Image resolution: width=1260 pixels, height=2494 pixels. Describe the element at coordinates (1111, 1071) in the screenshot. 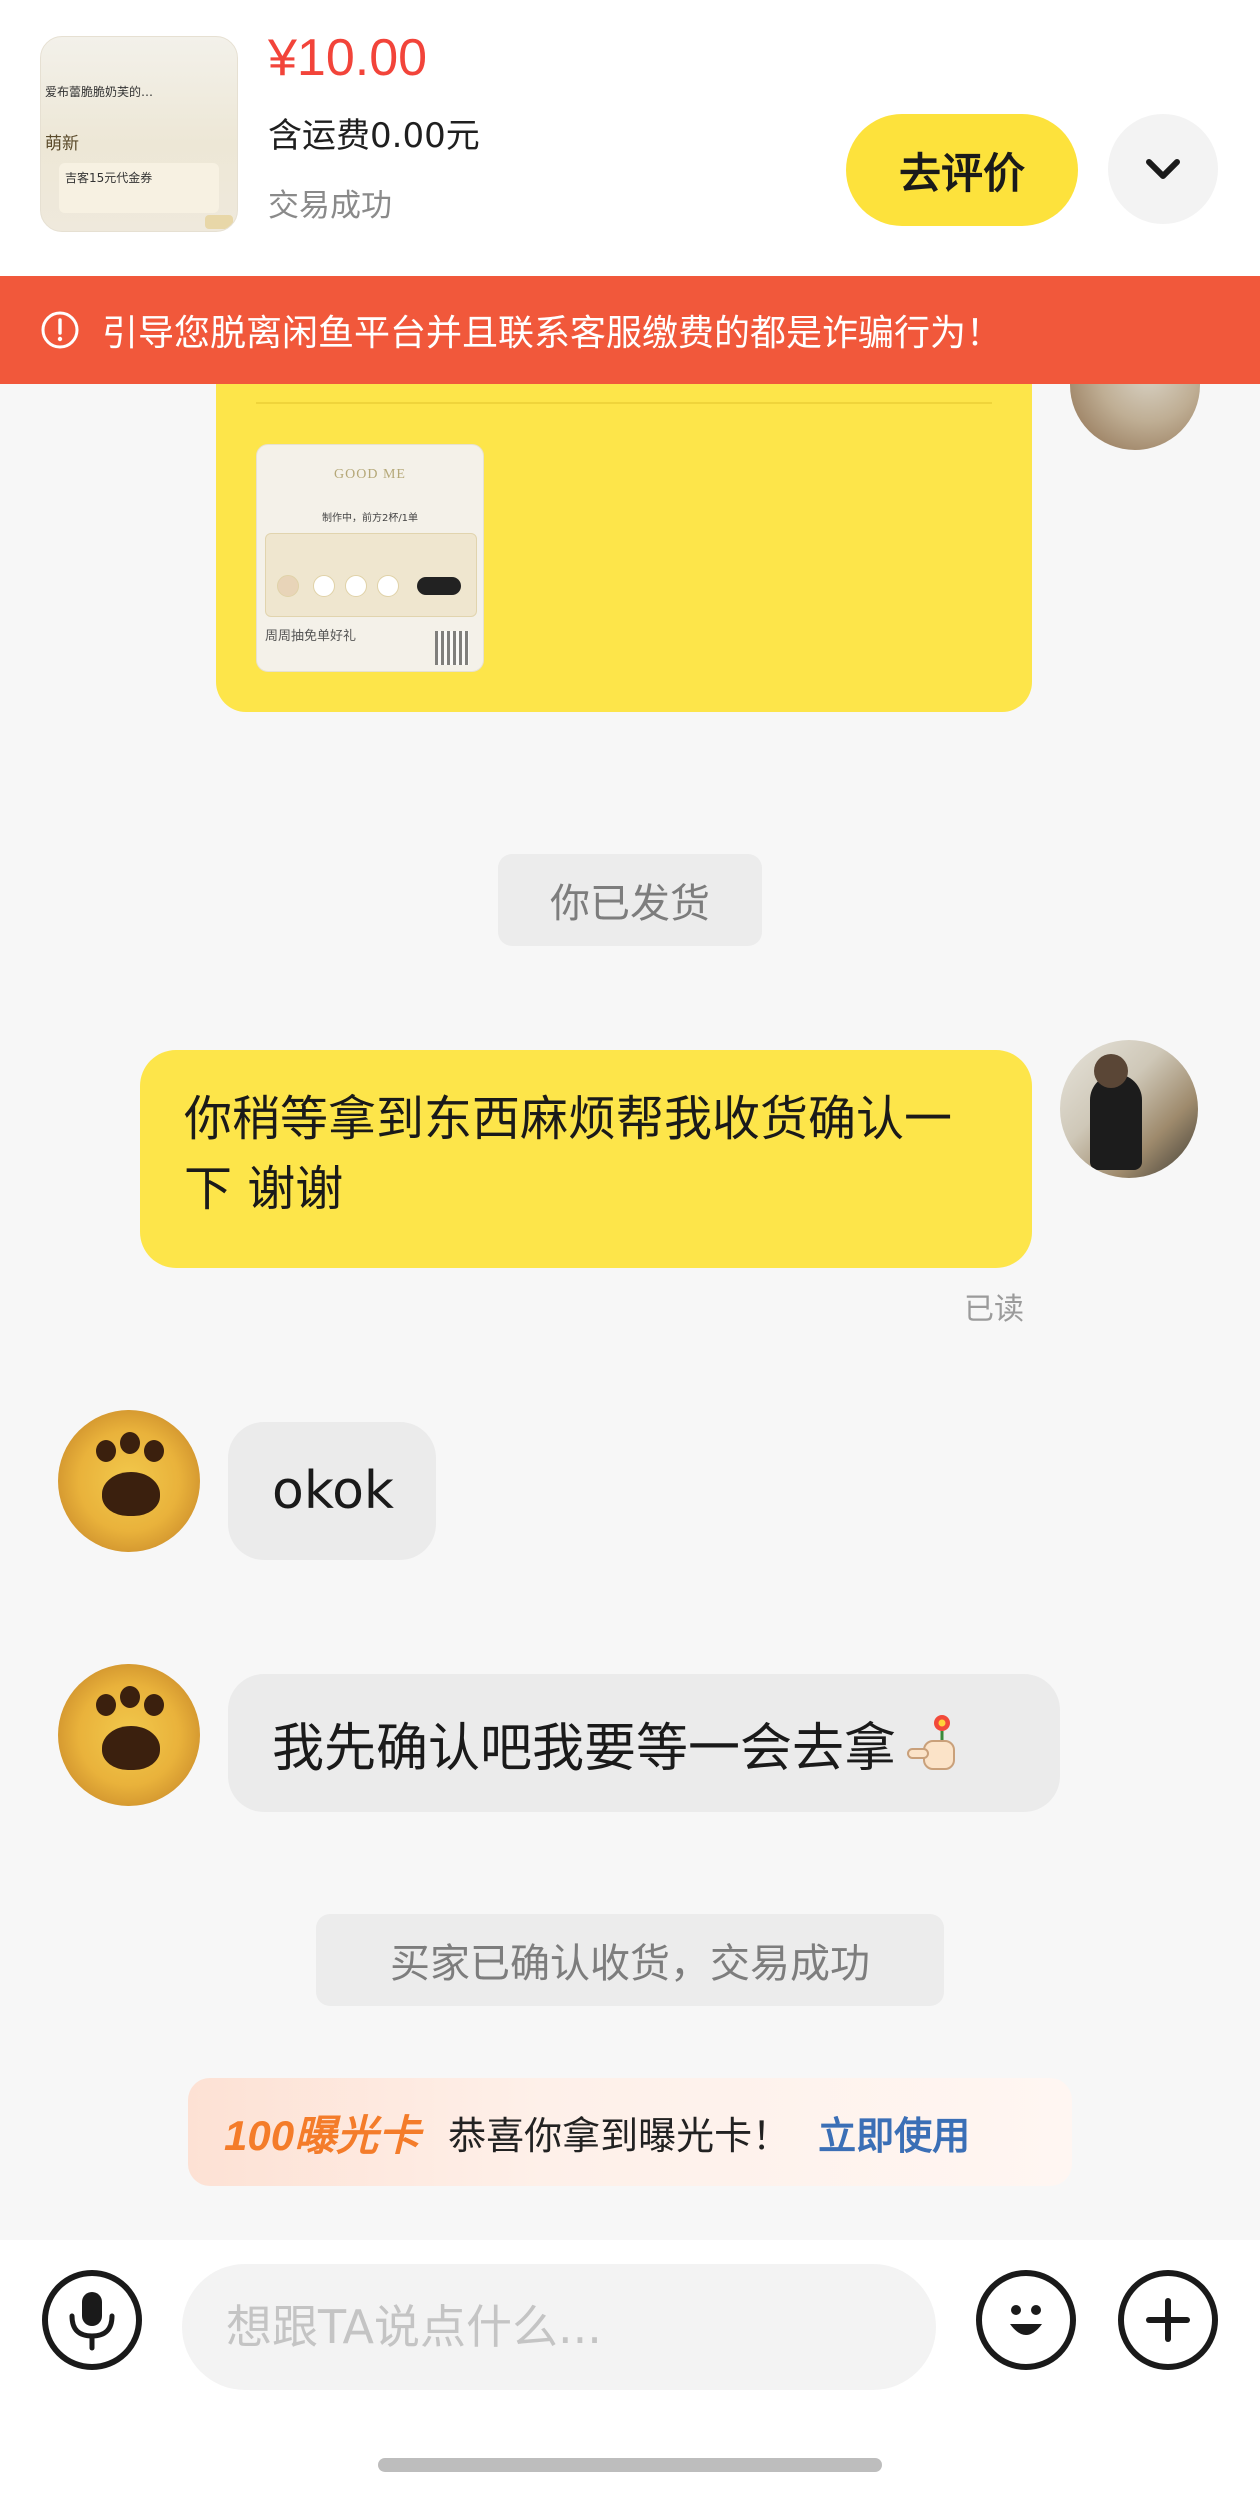

I see `avatar-head` at that location.